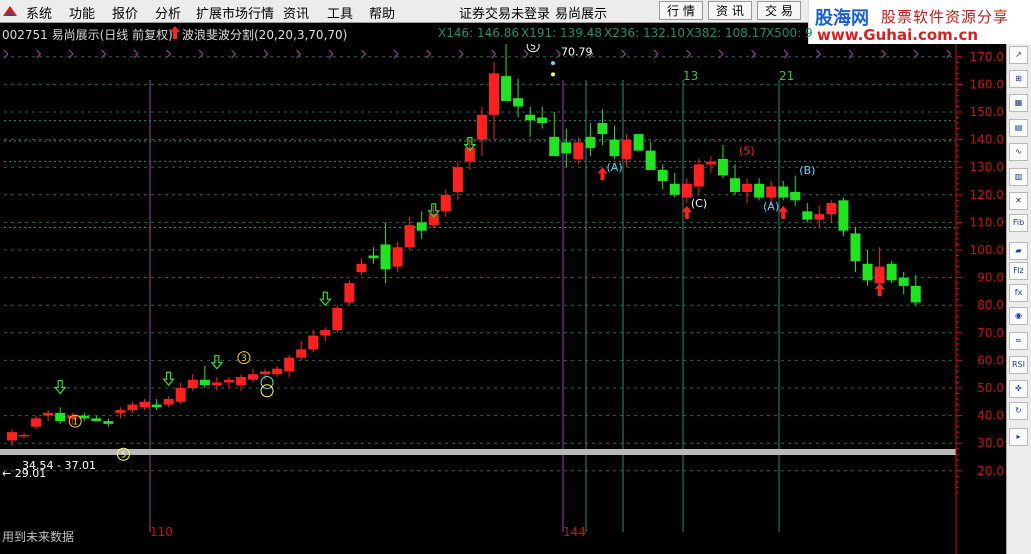 This screenshot has width=1031, height=554. What do you see at coordinates (82, 12) in the screenshot?
I see `menu-item-function: 功能` at bounding box center [82, 12].